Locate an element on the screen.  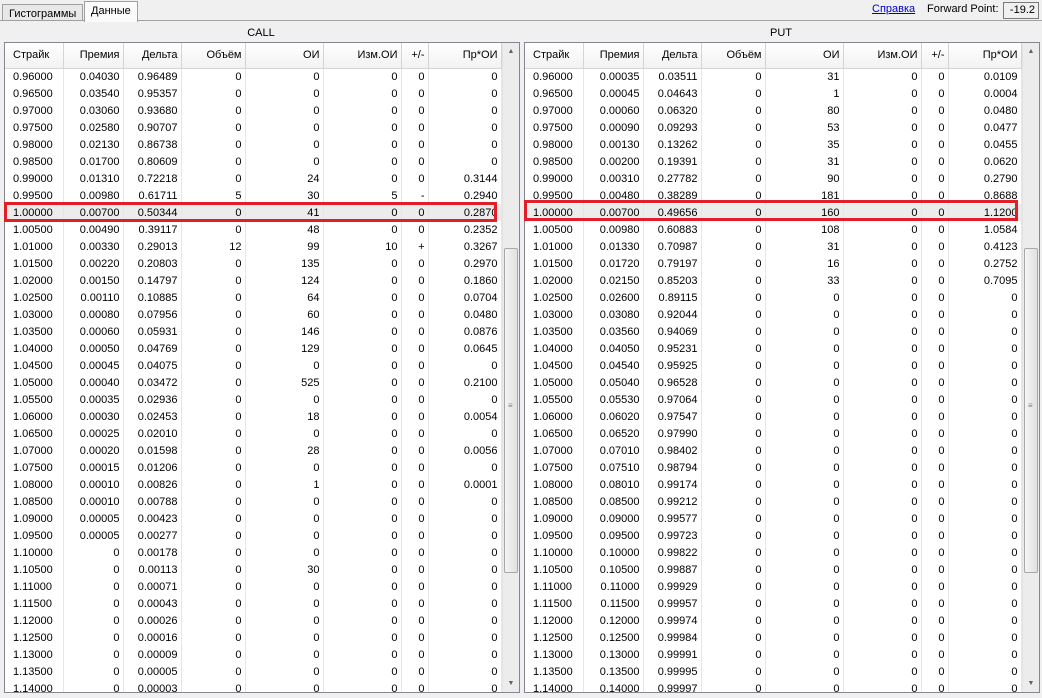
table-row: 1.02500 0.00110 0.10885 0 64 0 0 0.0704 is located at coordinates (253, 297).